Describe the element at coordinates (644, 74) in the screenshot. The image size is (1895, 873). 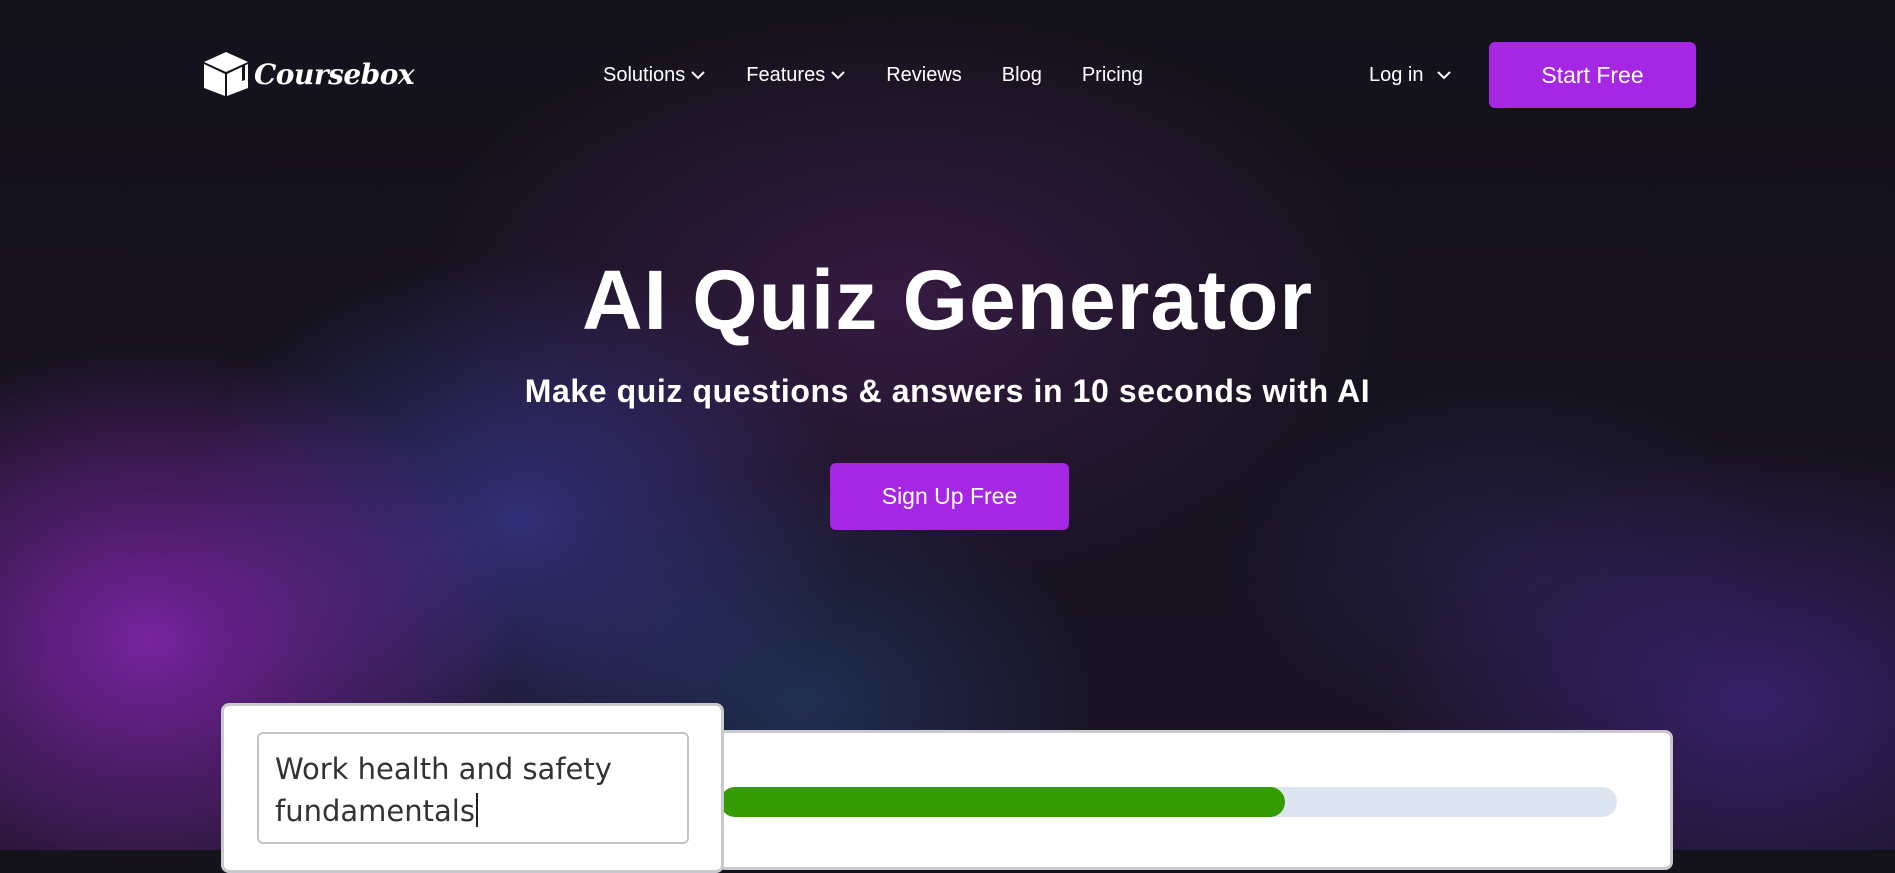
I see `nav-item-label: Solutions` at that location.